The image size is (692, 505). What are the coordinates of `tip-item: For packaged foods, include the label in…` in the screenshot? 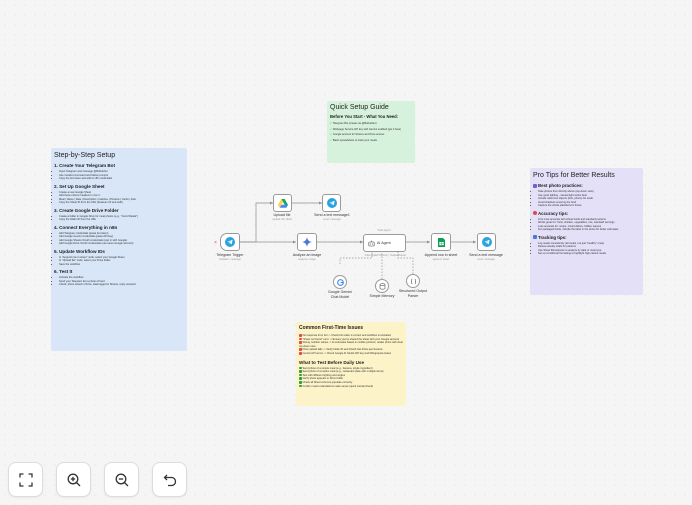 It's located at (589, 230).